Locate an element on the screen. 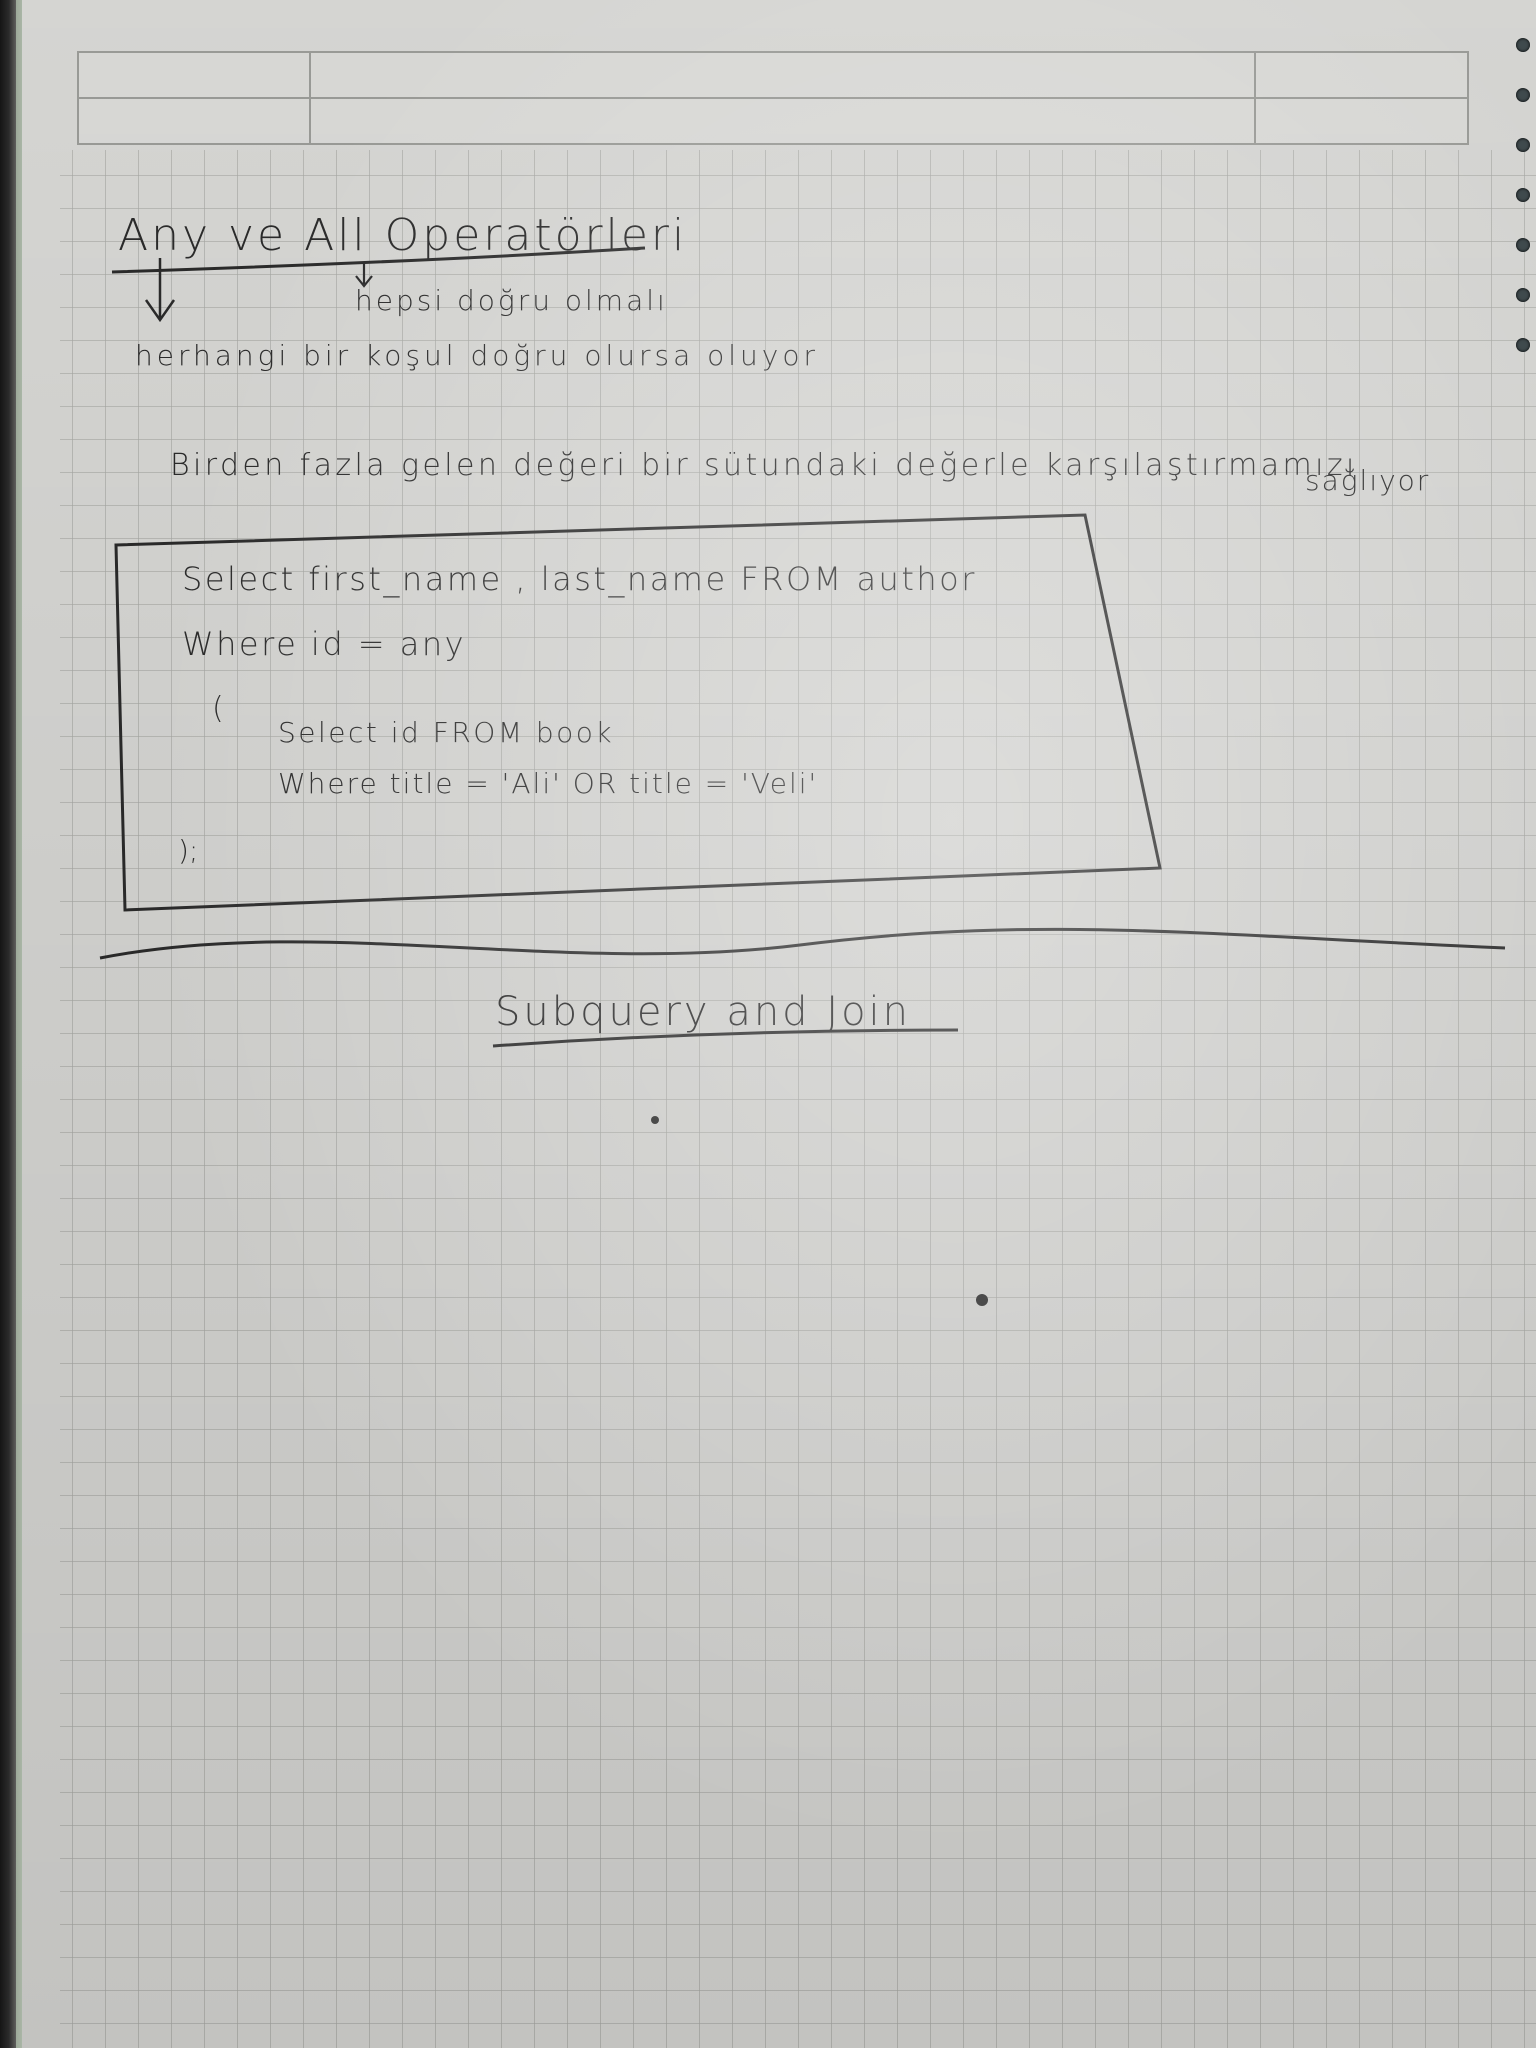 This screenshot has width=1536, height=2048. notebook-cover-edge is located at coordinates (19, 1024).